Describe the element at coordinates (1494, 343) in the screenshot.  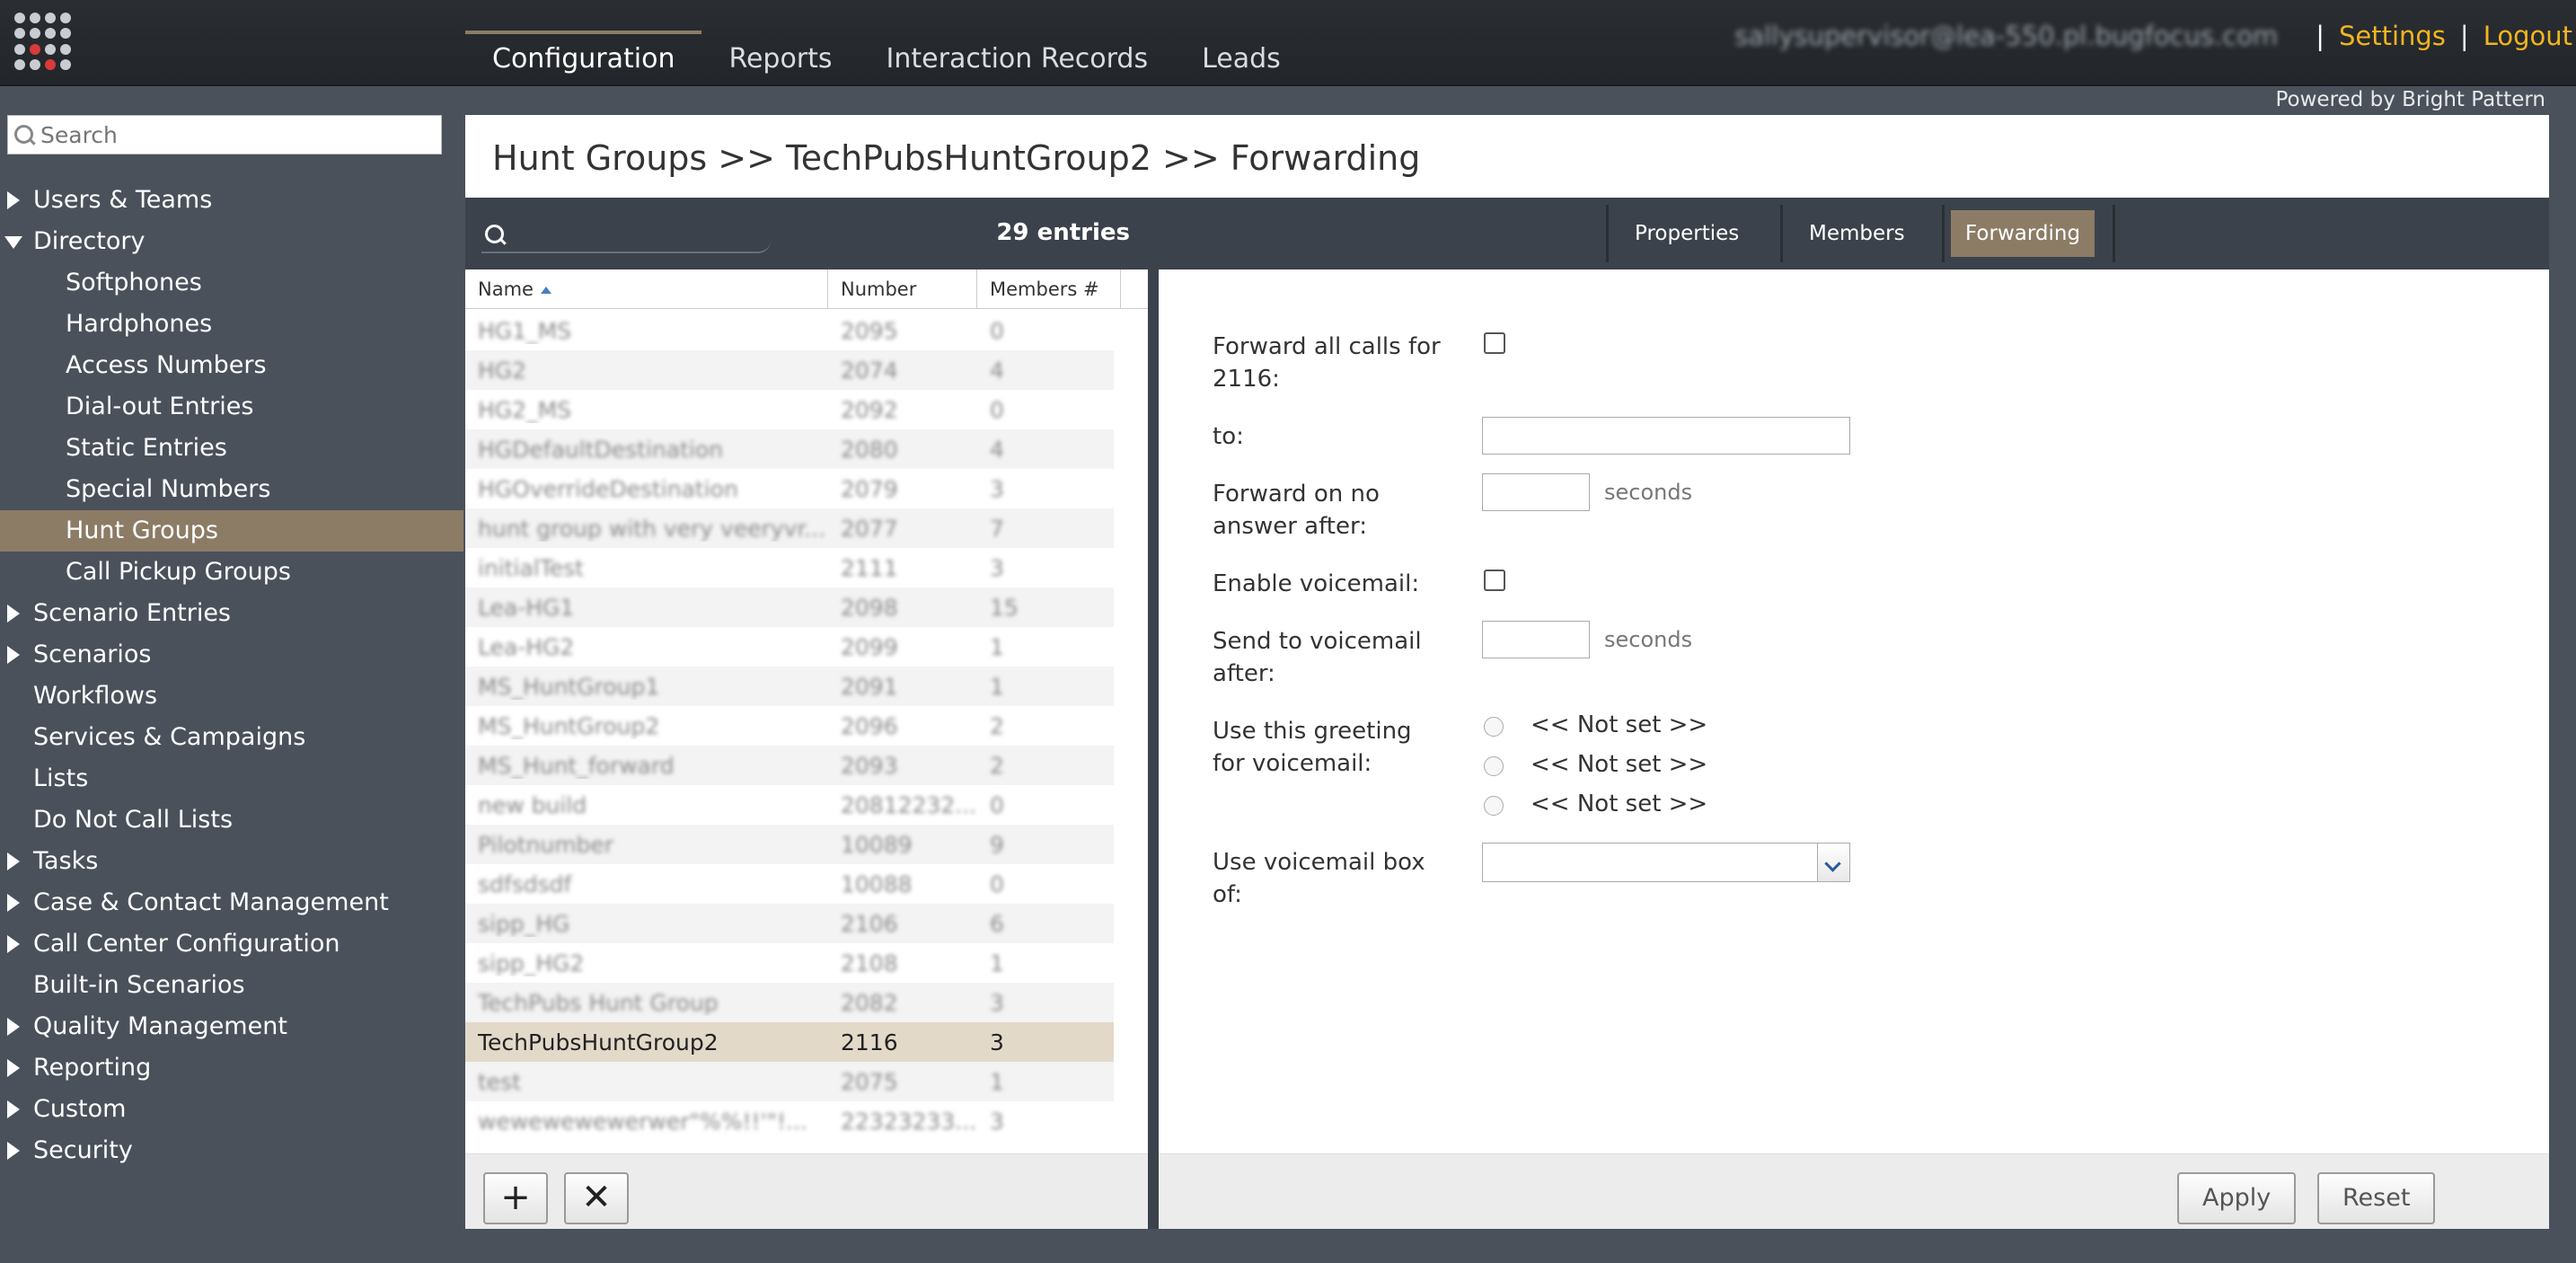
I see `forward-all-checkbox` at that location.